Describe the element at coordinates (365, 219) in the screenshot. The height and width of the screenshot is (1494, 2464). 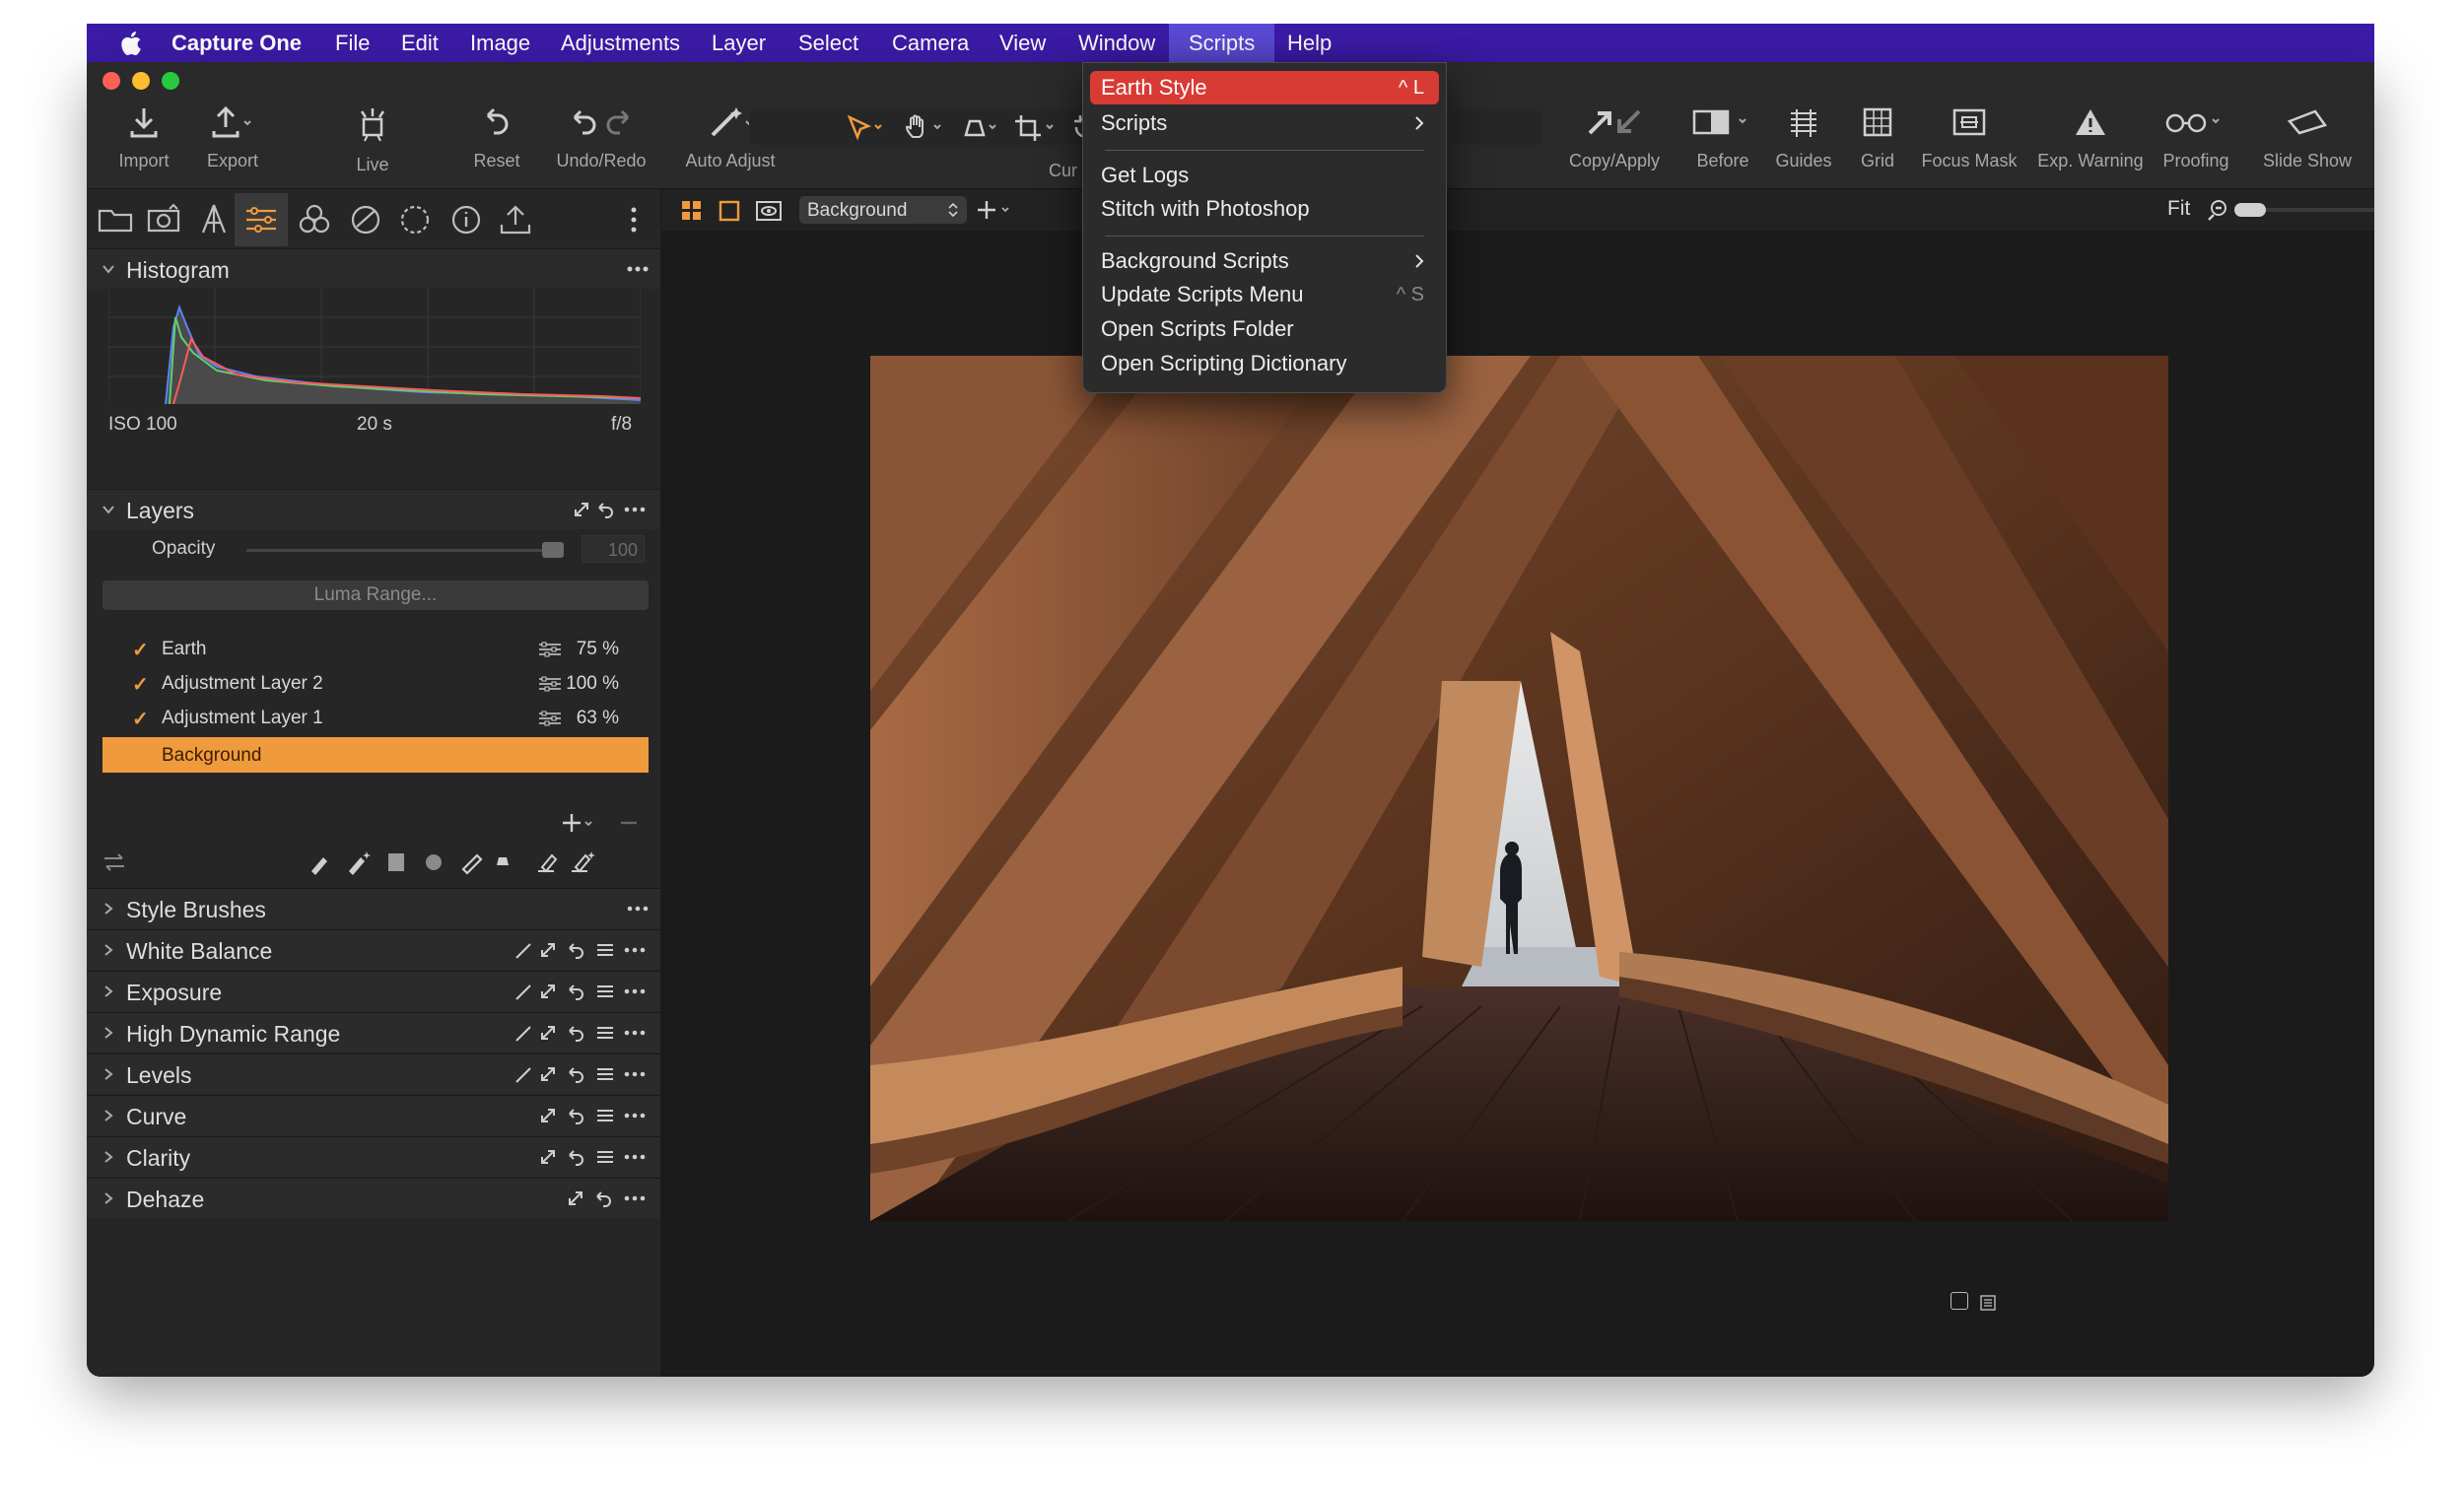
I see `exposure-tab-icon` at that location.